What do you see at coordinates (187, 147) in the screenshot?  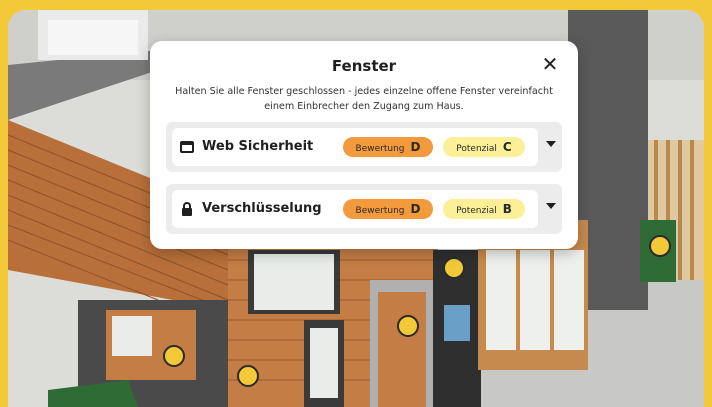 I see `window-icon` at bounding box center [187, 147].